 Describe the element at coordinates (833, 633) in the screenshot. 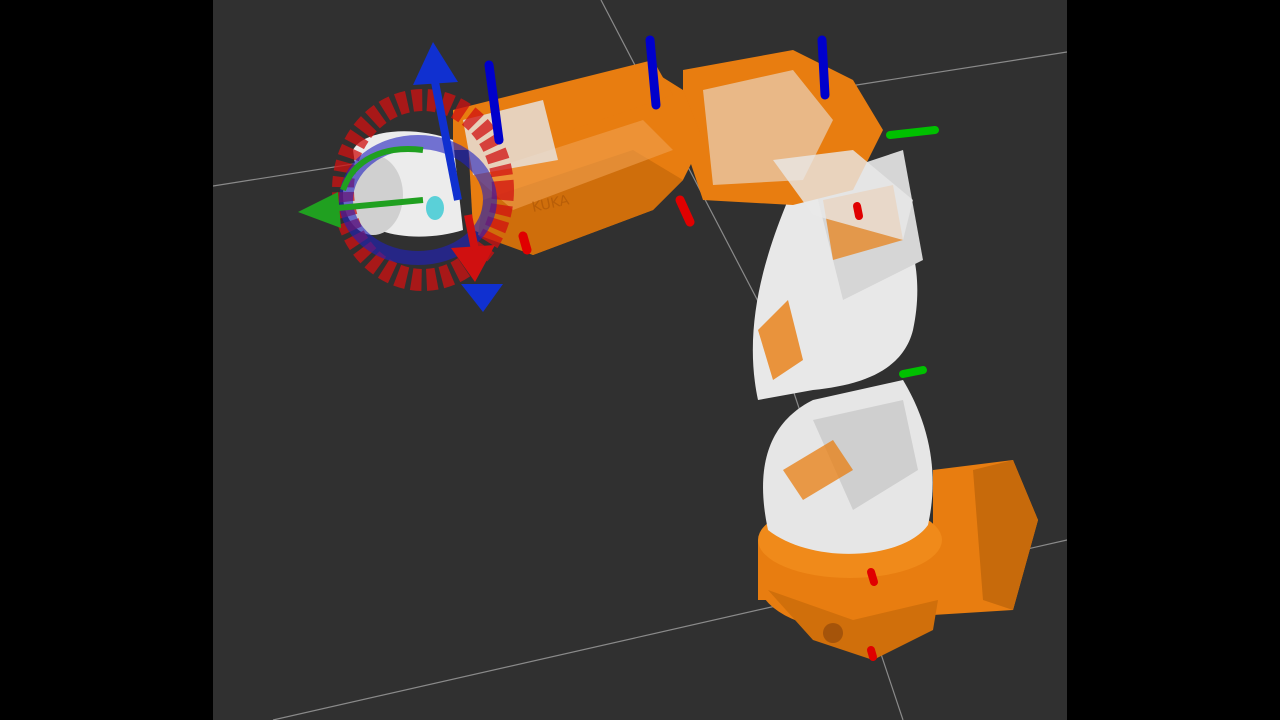

I see `base-bolt-hole` at that location.